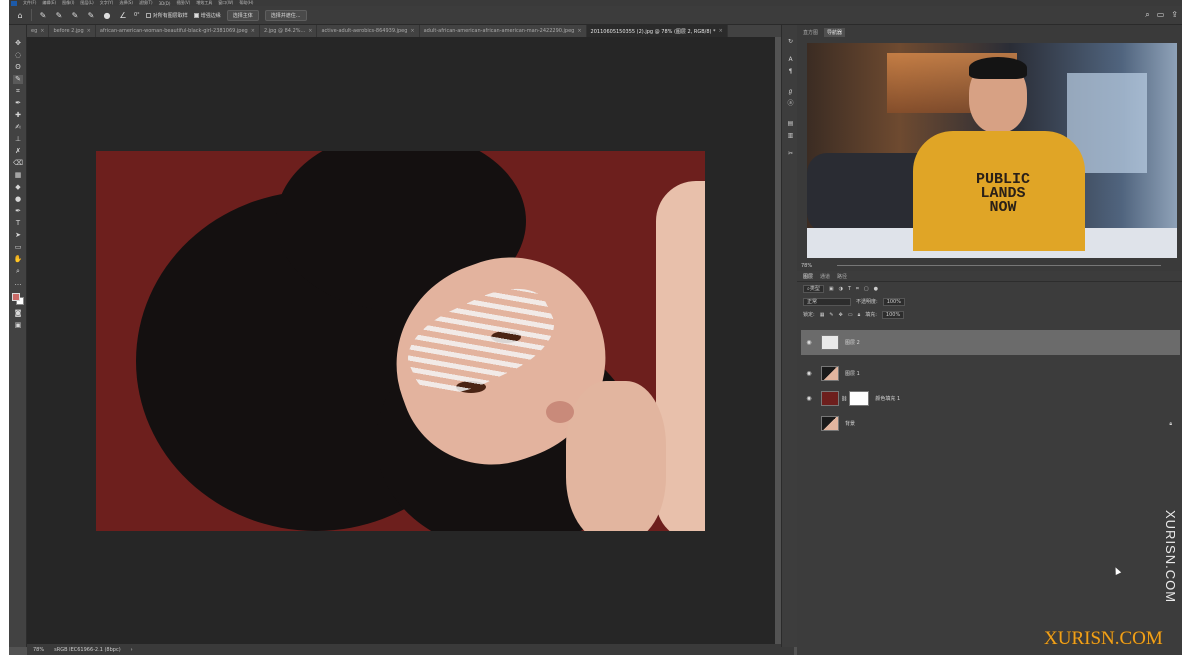 The height and width of the screenshot is (663, 1190). Describe the element at coordinates (59, 15) in the screenshot. I see `new-selection-icon: ✎` at that location.